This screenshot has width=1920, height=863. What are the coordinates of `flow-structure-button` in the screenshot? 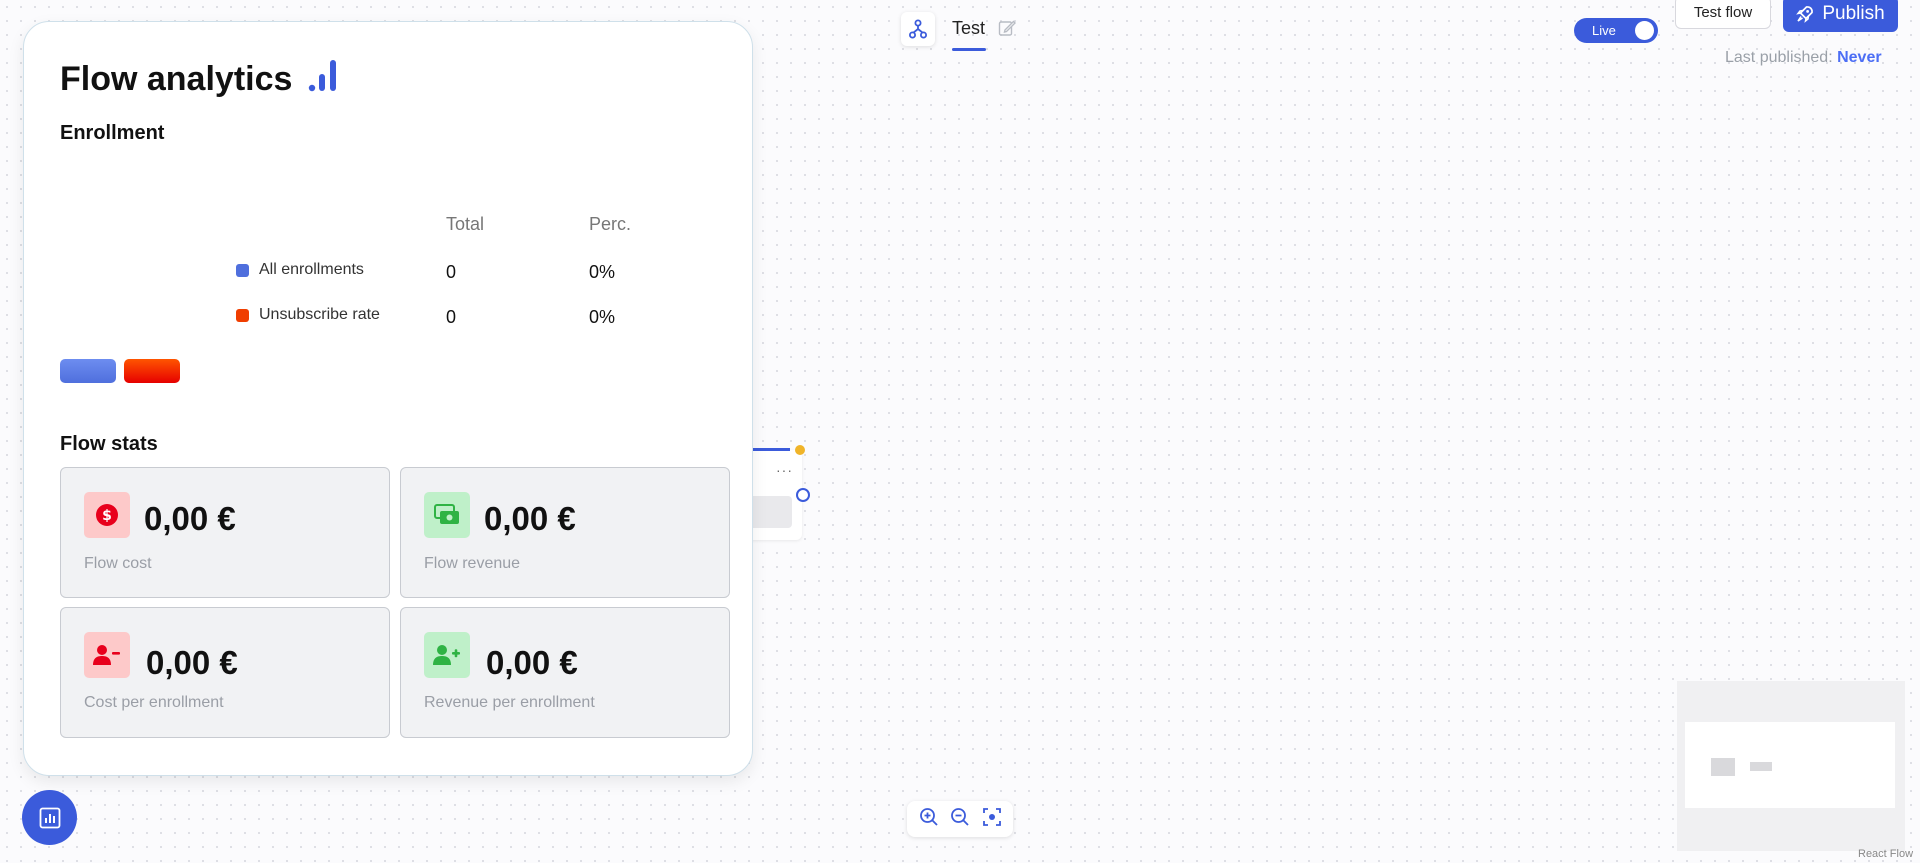 It's located at (918, 29).